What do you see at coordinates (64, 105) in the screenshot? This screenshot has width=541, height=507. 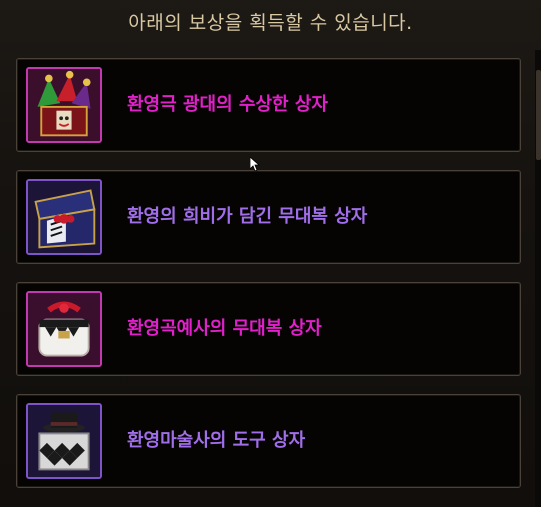 I see `jester-hat-box-icon` at bounding box center [64, 105].